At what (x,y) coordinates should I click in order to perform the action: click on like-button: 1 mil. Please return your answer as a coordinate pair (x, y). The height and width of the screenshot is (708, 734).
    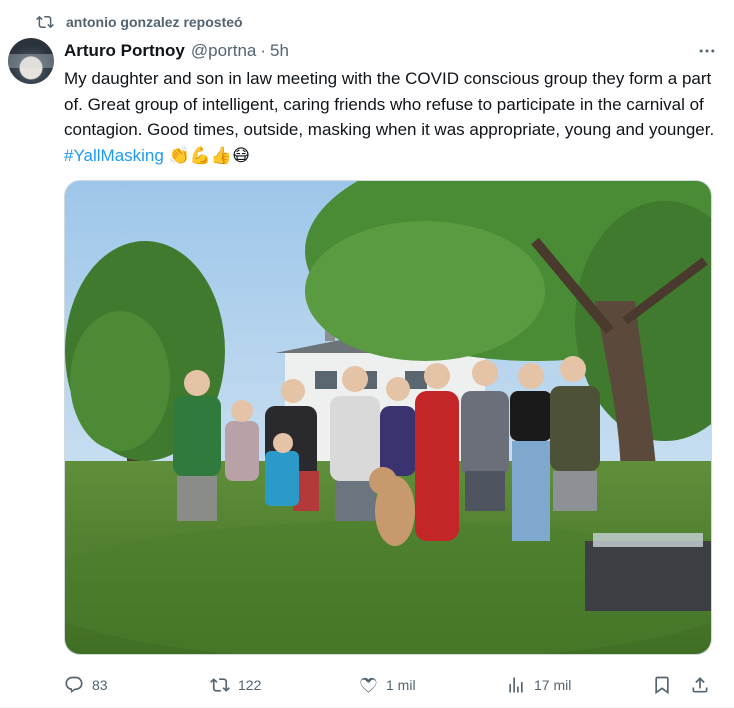
    Looking at the image, I should click on (387, 685).